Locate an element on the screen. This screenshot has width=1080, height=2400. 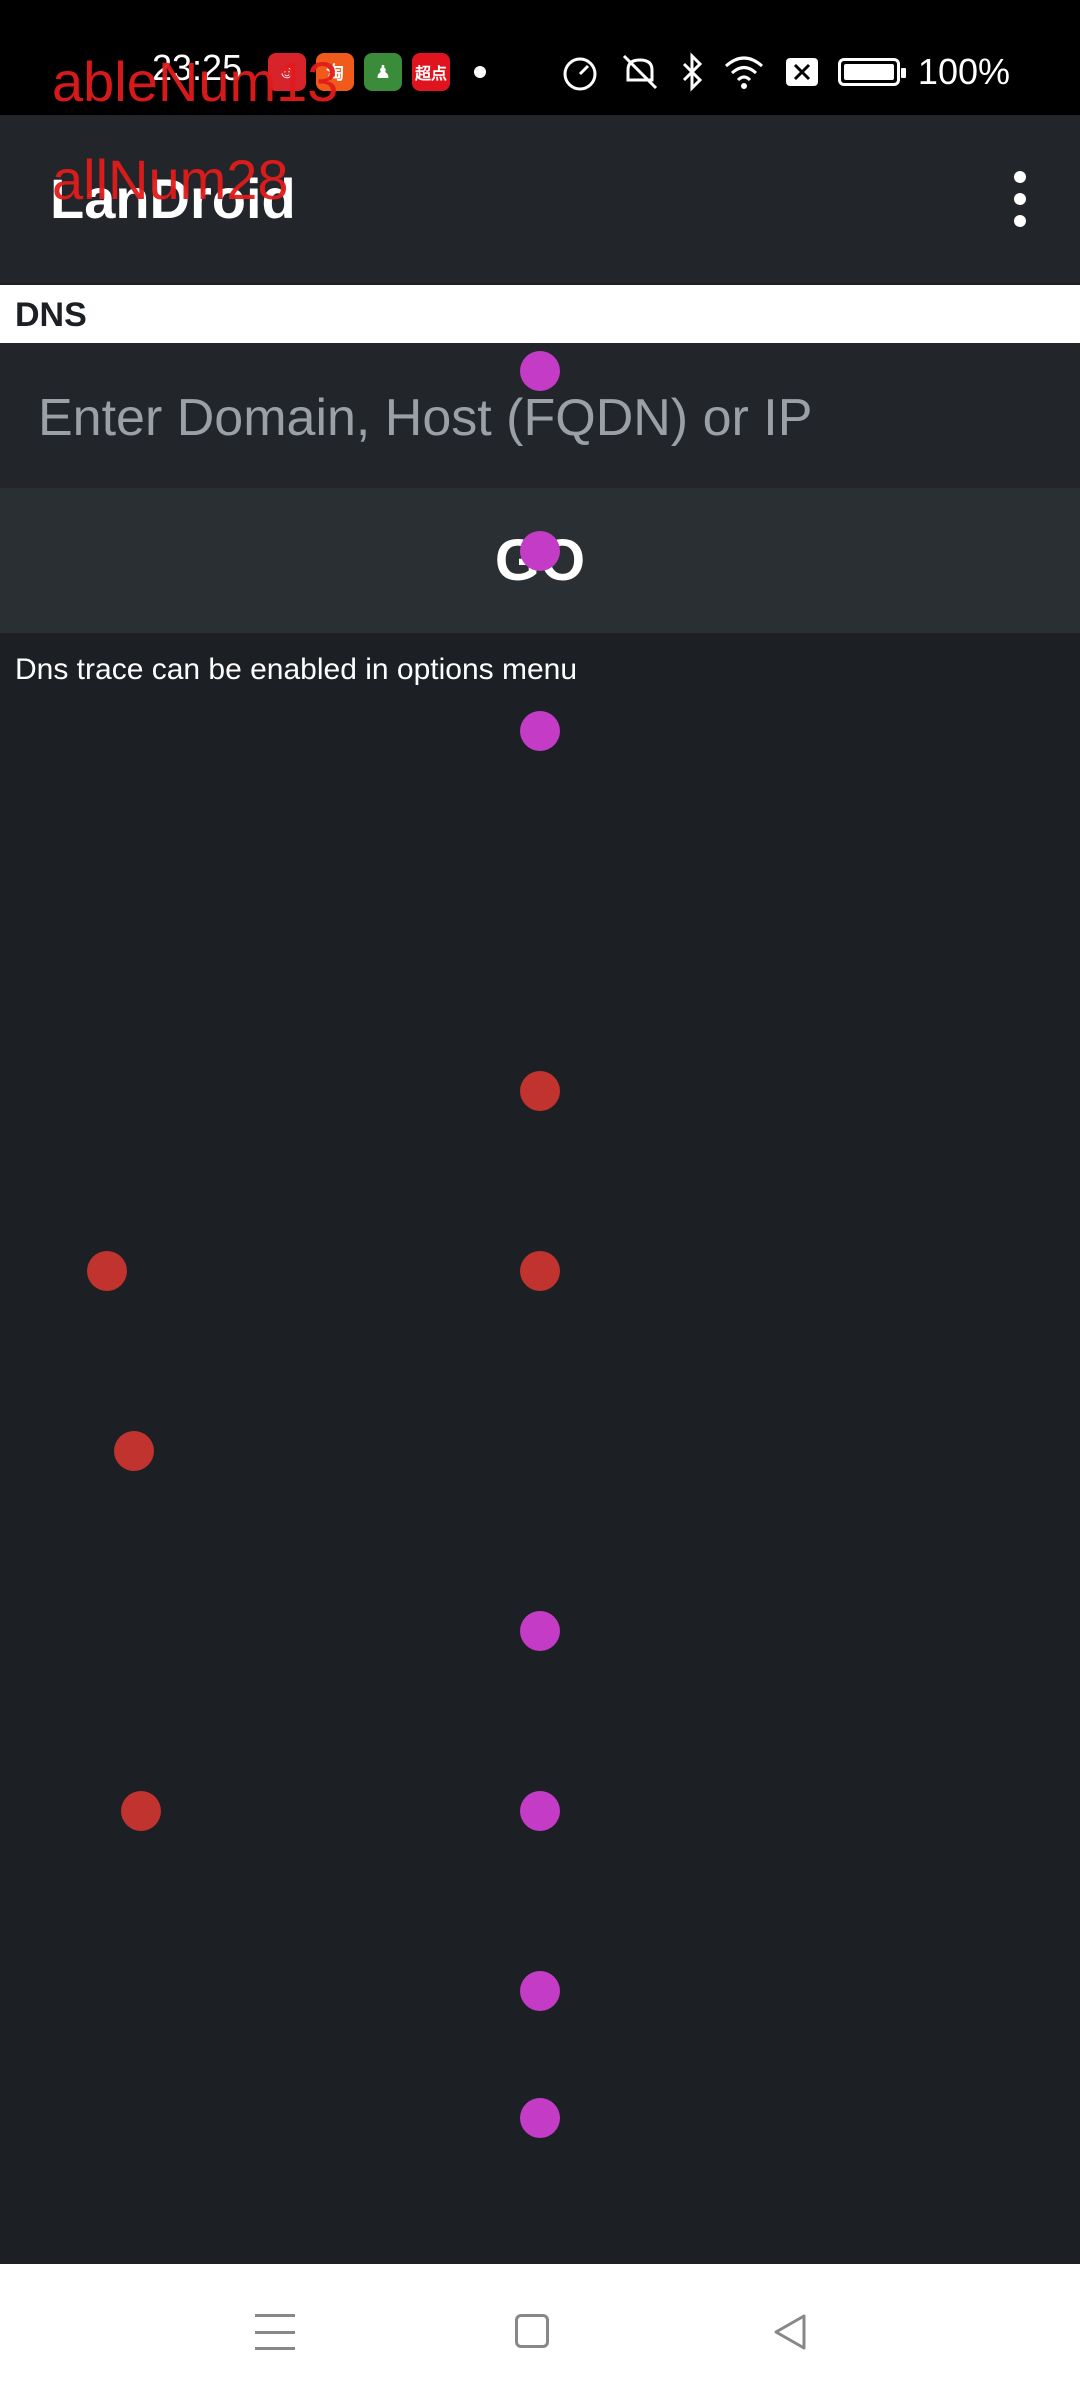
dns-trace-hint: Dns trace can be enabled in options menu is located at coordinates (296, 669).